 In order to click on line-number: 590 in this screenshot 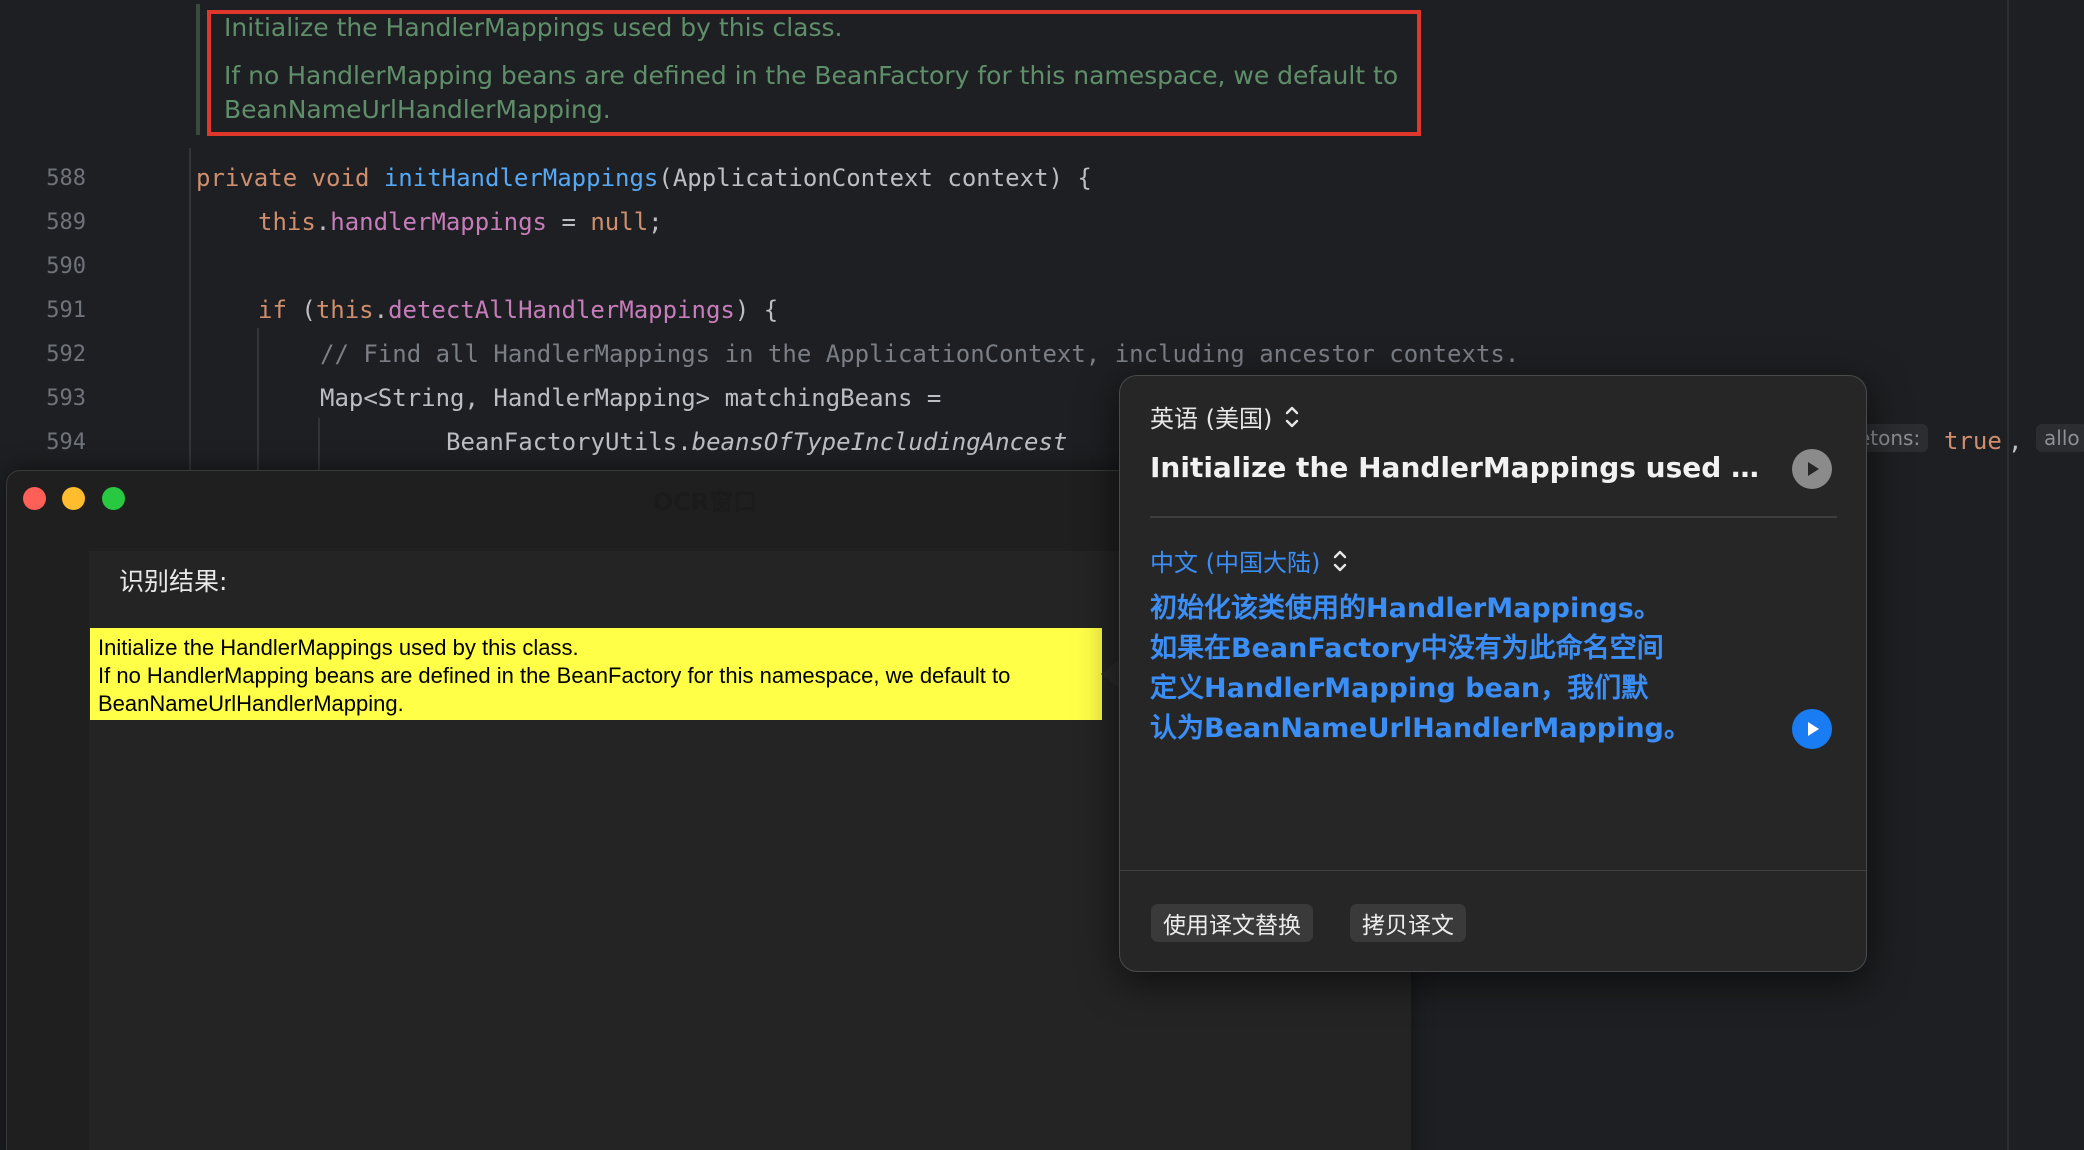, I will do `click(66, 266)`.